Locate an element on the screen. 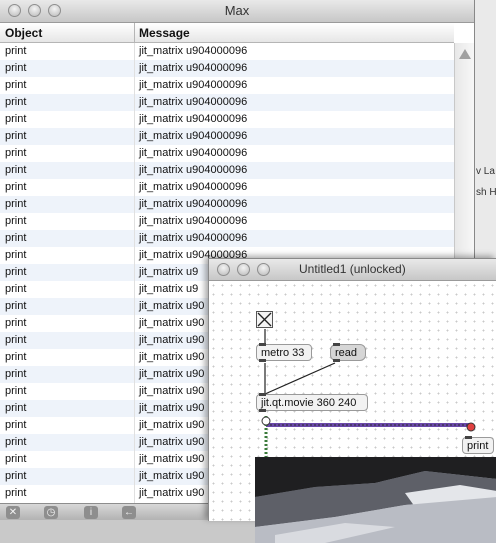  back-arrow-icon: ← is located at coordinates (129, 512).